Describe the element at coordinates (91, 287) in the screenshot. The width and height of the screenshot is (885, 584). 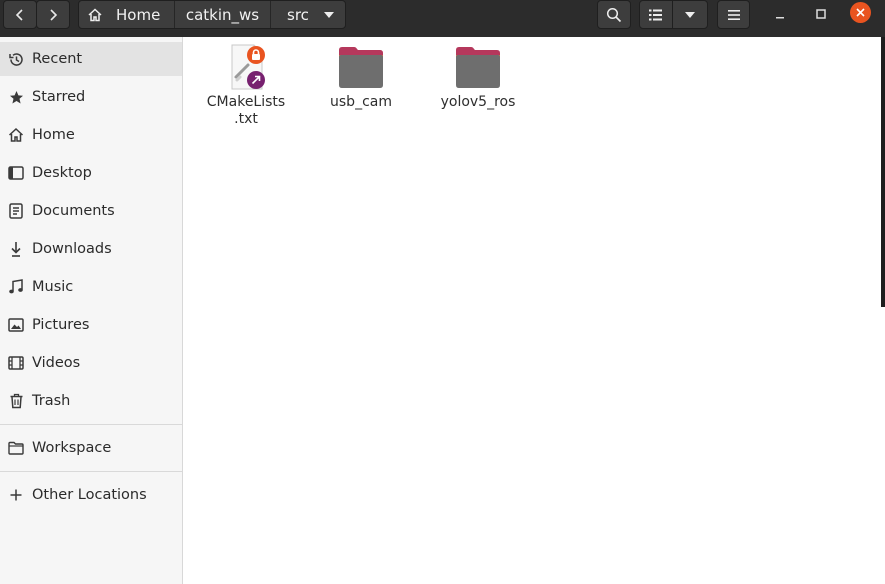
I see `sidebar-item-music: Music` at that location.